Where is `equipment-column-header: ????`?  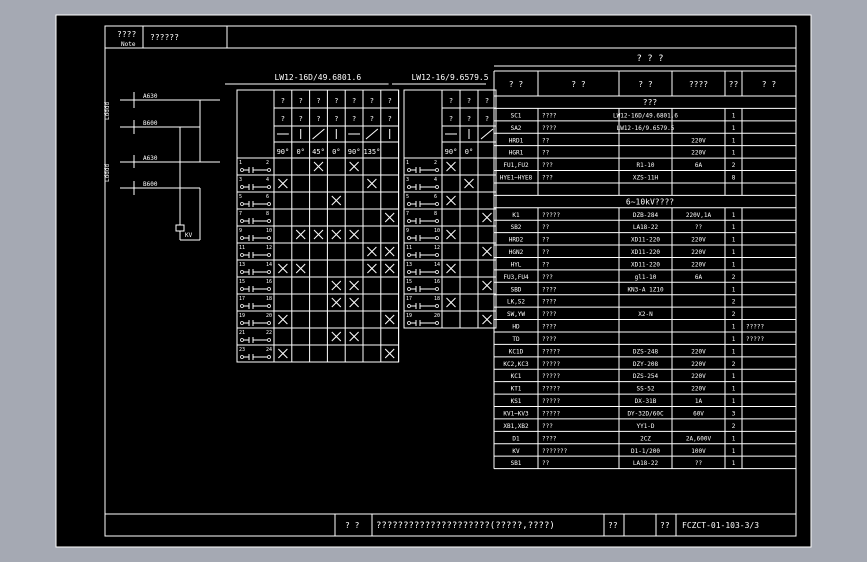
equipment-column-header: ???? is located at coordinates (698, 84).